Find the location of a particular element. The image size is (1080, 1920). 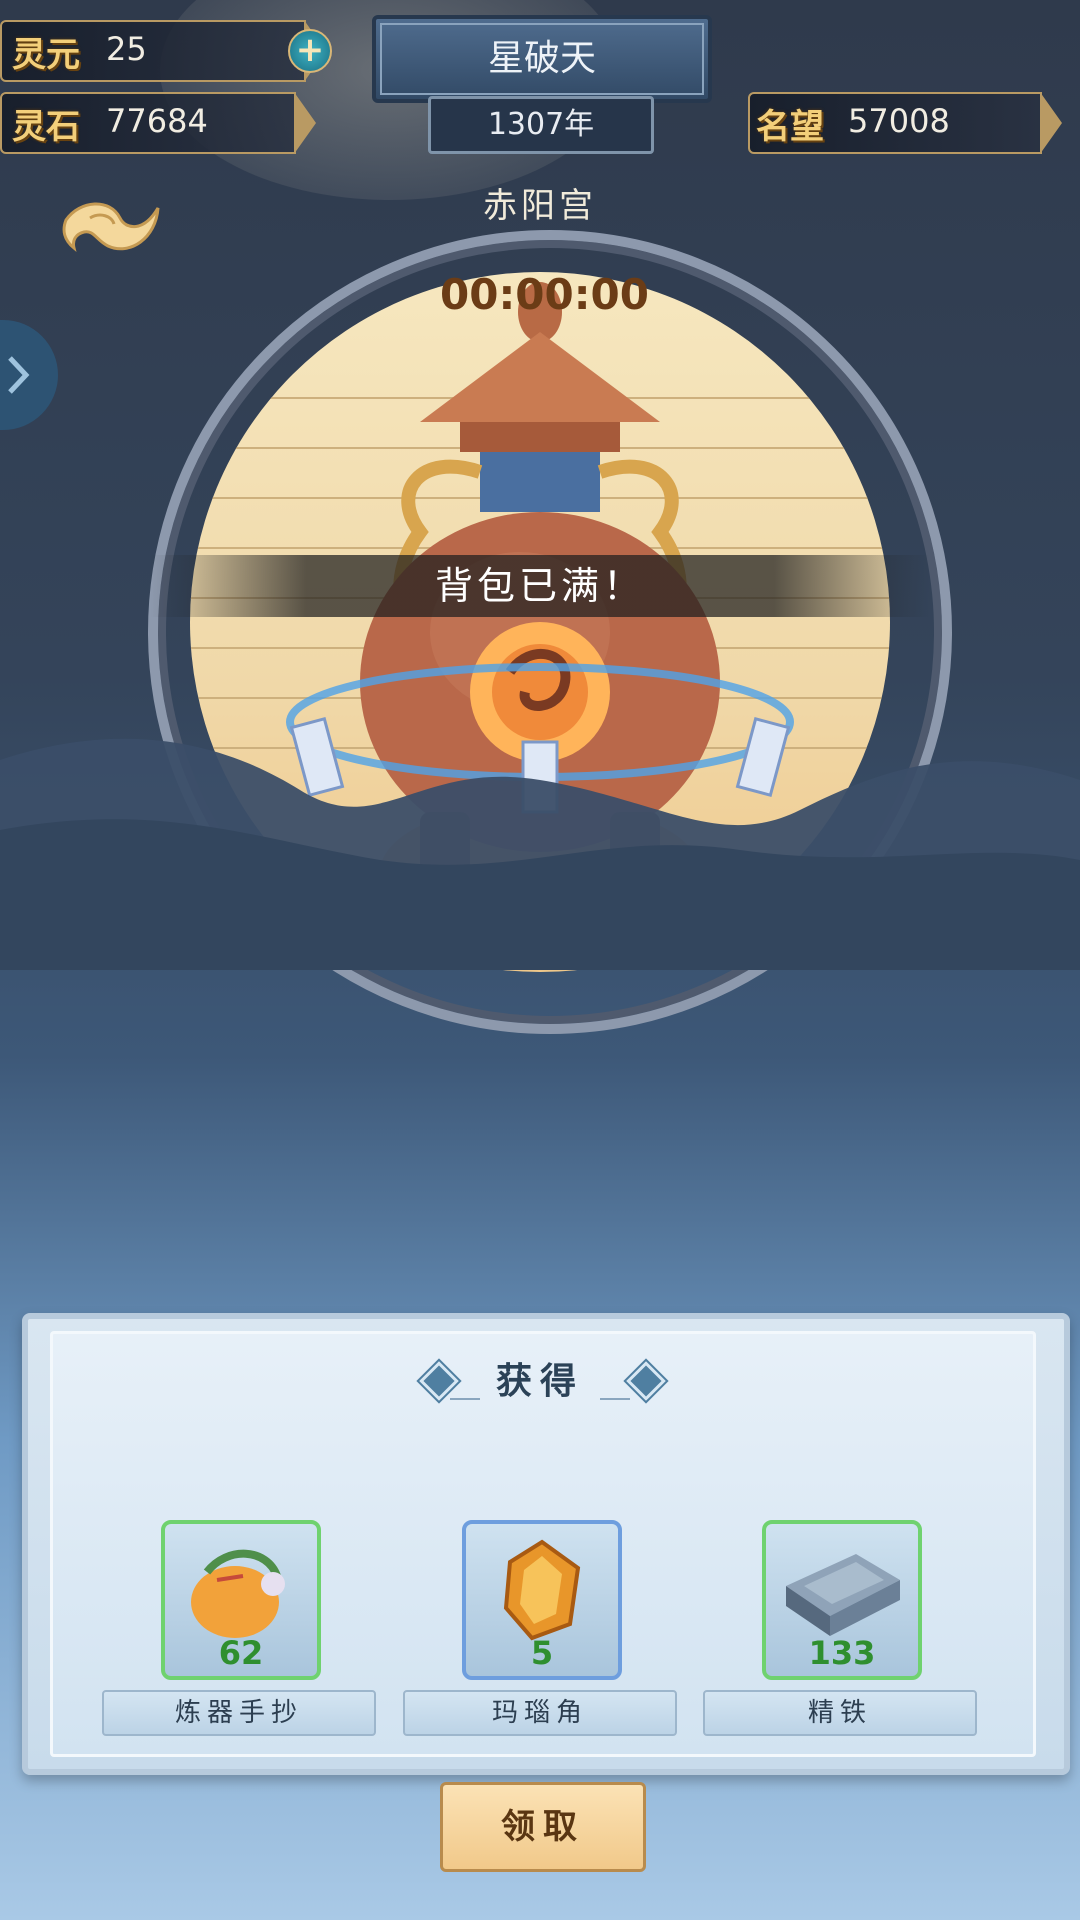

realm-title: 星破天 is located at coordinates (541, 58).